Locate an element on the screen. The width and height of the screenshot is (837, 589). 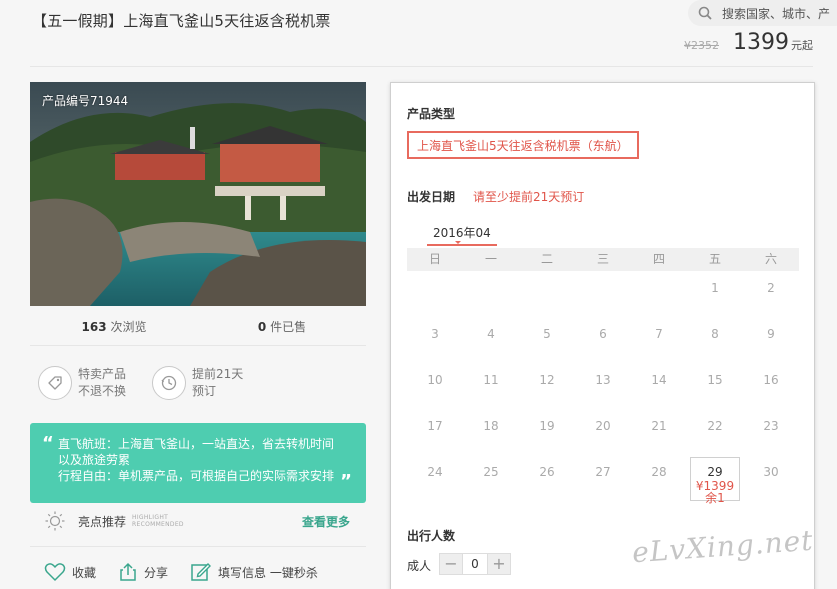
quote-close-icon: ” is located at coordinates (346, 481).